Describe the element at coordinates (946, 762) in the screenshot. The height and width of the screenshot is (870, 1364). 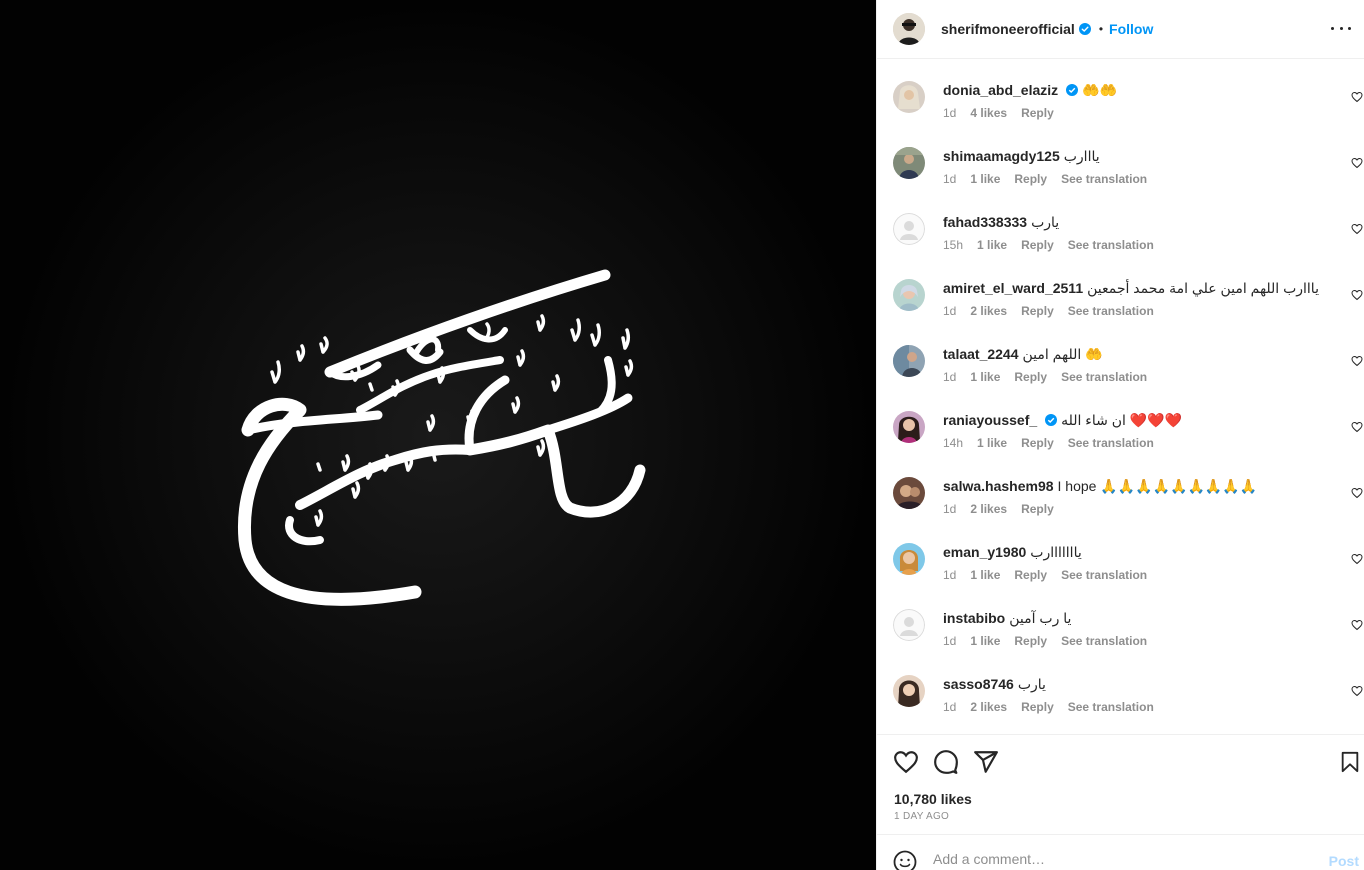
I see `comment-icon` at that location.